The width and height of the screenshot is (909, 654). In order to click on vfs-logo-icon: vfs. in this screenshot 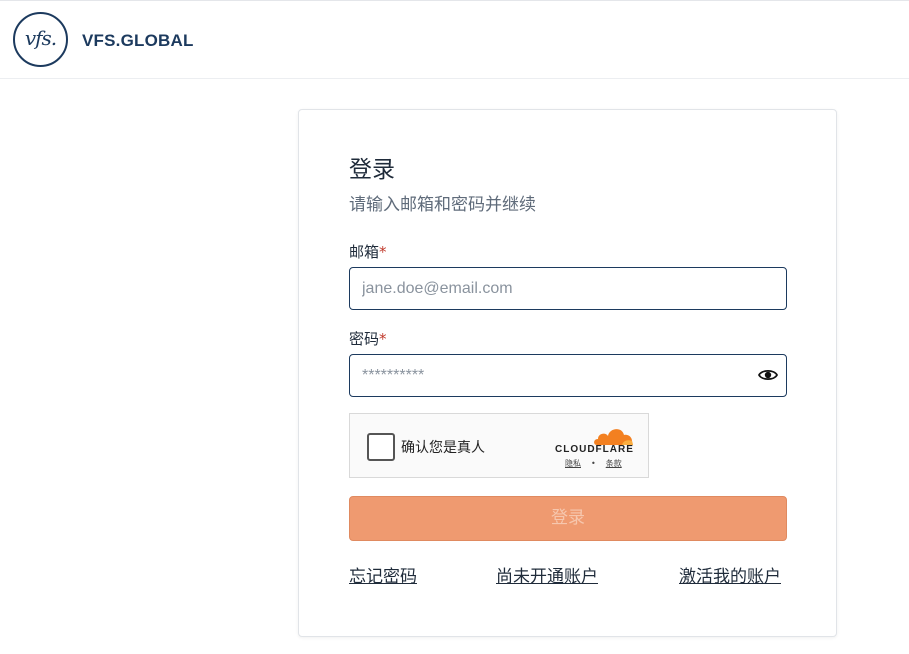, I will do `click(40, 39)`.